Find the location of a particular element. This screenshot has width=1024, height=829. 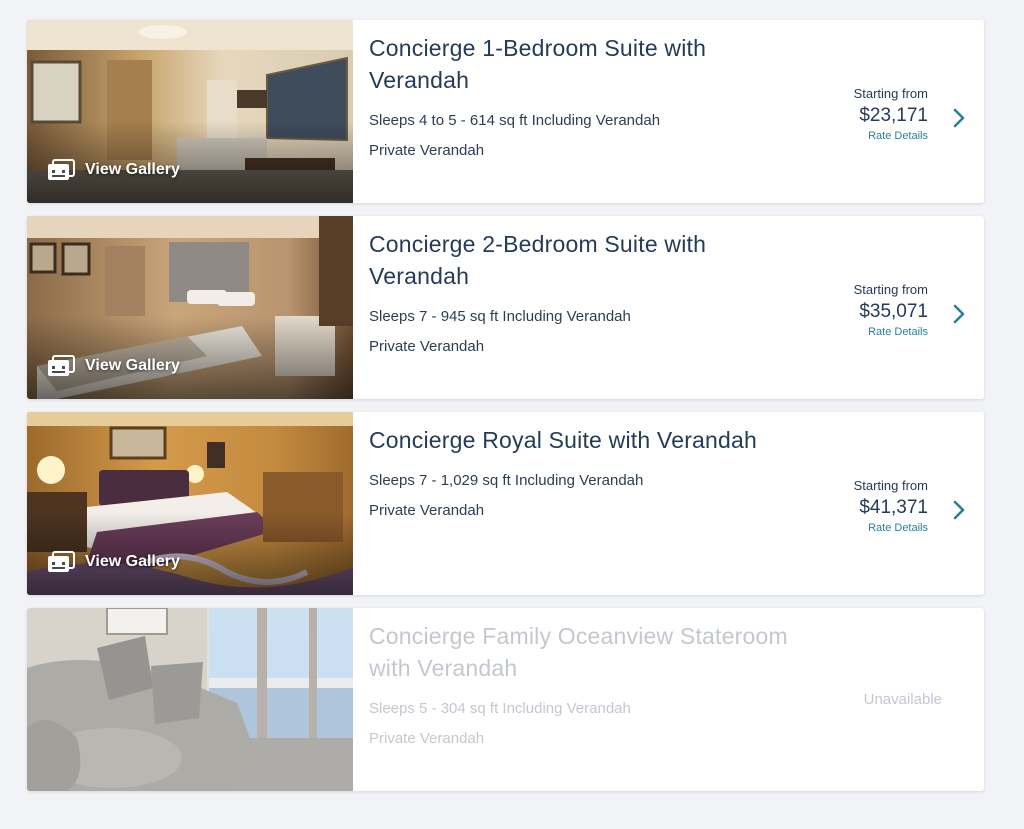

price-value: $35,071 is located at coordinates (893, 311).